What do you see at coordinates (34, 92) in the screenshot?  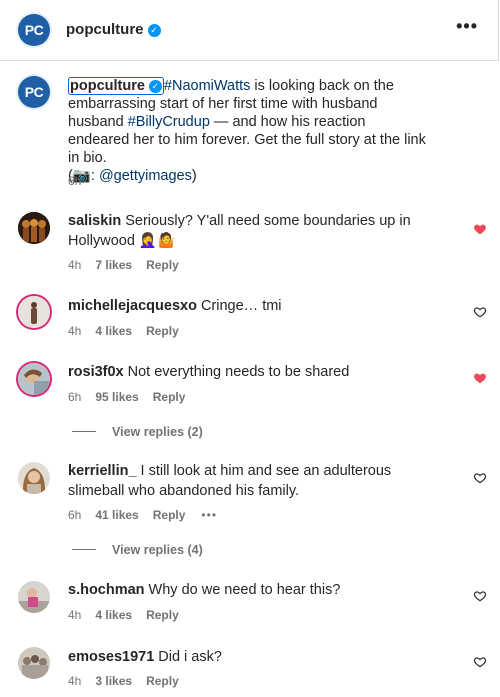 I see `caption-avatar: PC` at bounding box center [34, 92].